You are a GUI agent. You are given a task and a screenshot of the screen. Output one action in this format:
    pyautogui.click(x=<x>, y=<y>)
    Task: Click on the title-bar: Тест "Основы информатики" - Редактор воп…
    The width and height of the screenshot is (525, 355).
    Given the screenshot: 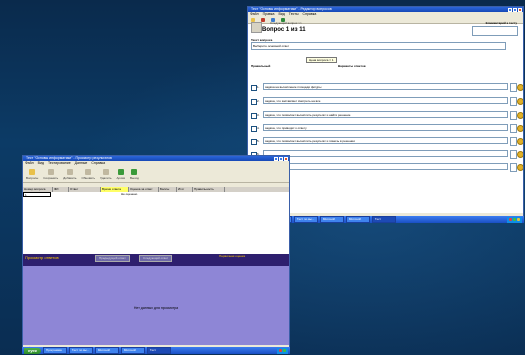 What is the action you would take?
    pyautogui.click(x=385, y=9)
    